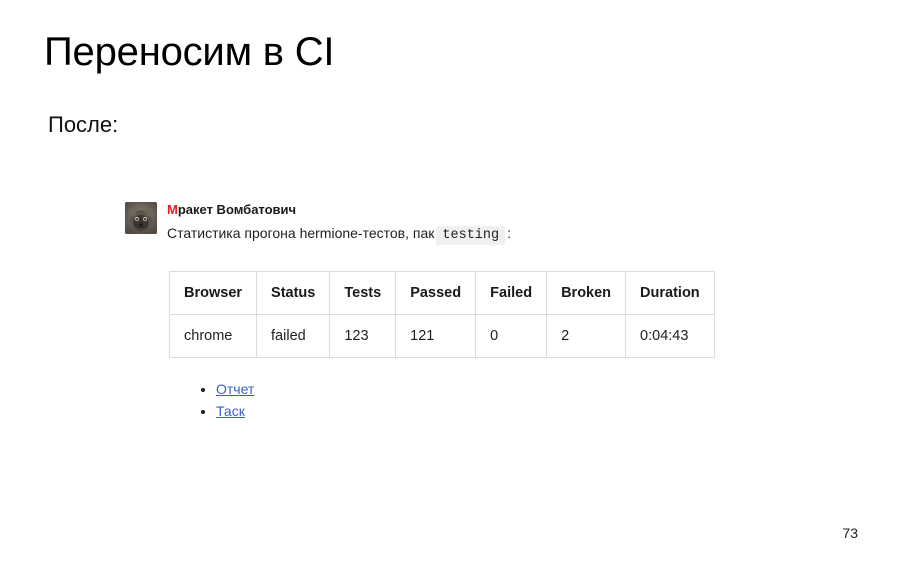 This screenshot has height=563, width=900. What do you see at coordinates (189, 52) in the screenshot?
I see `page-title: Переносим в CI` at bounding box center [189, 52].